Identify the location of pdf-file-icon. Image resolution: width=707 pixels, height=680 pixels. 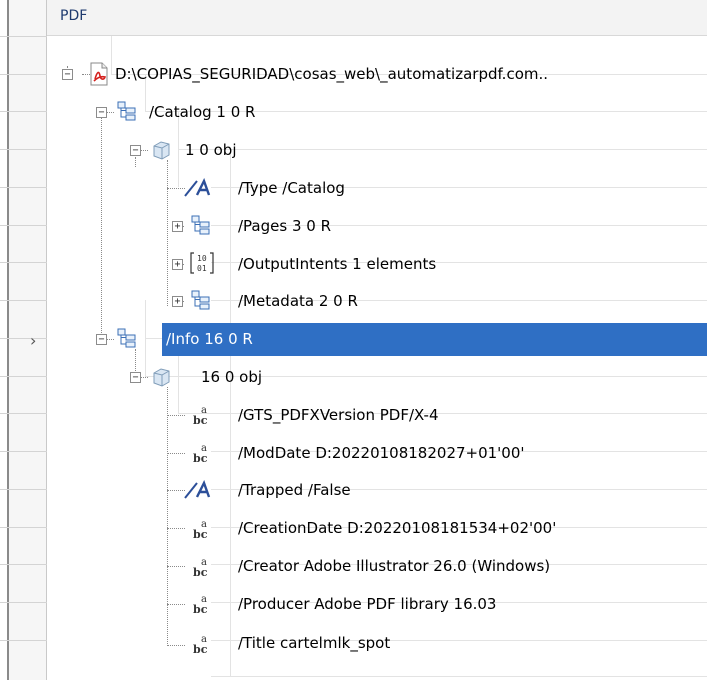
(99, 76).